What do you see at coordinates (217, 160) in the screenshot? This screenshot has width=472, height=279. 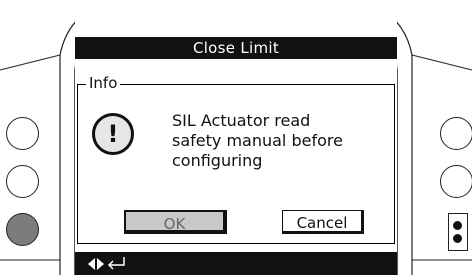 I see `message-line: configuring` at bounding box center [217, 160].